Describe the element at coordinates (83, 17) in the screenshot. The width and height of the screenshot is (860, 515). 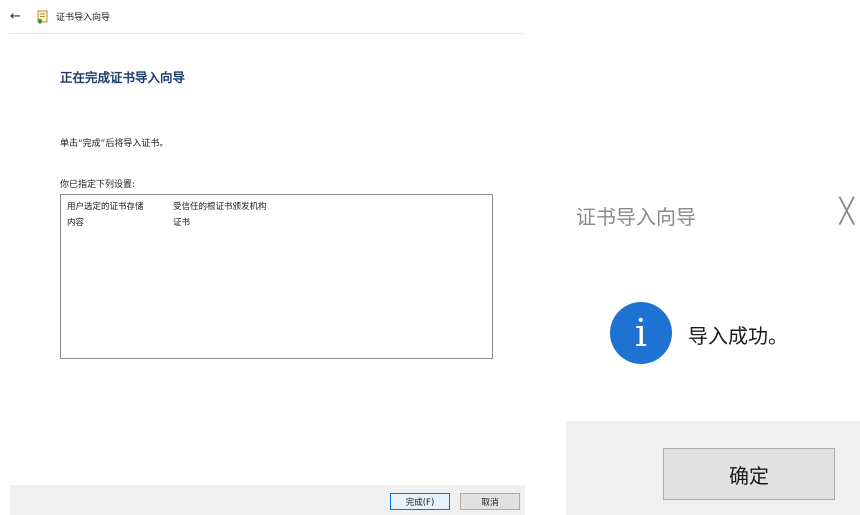
I see `wizard-title: 证书导入向导` at that location.